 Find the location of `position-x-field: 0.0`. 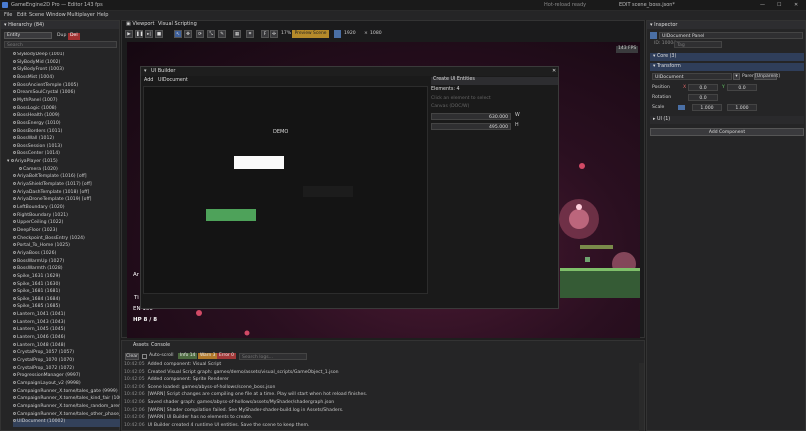

position-x-field: 0.0 is located at coordinates (703, 87).